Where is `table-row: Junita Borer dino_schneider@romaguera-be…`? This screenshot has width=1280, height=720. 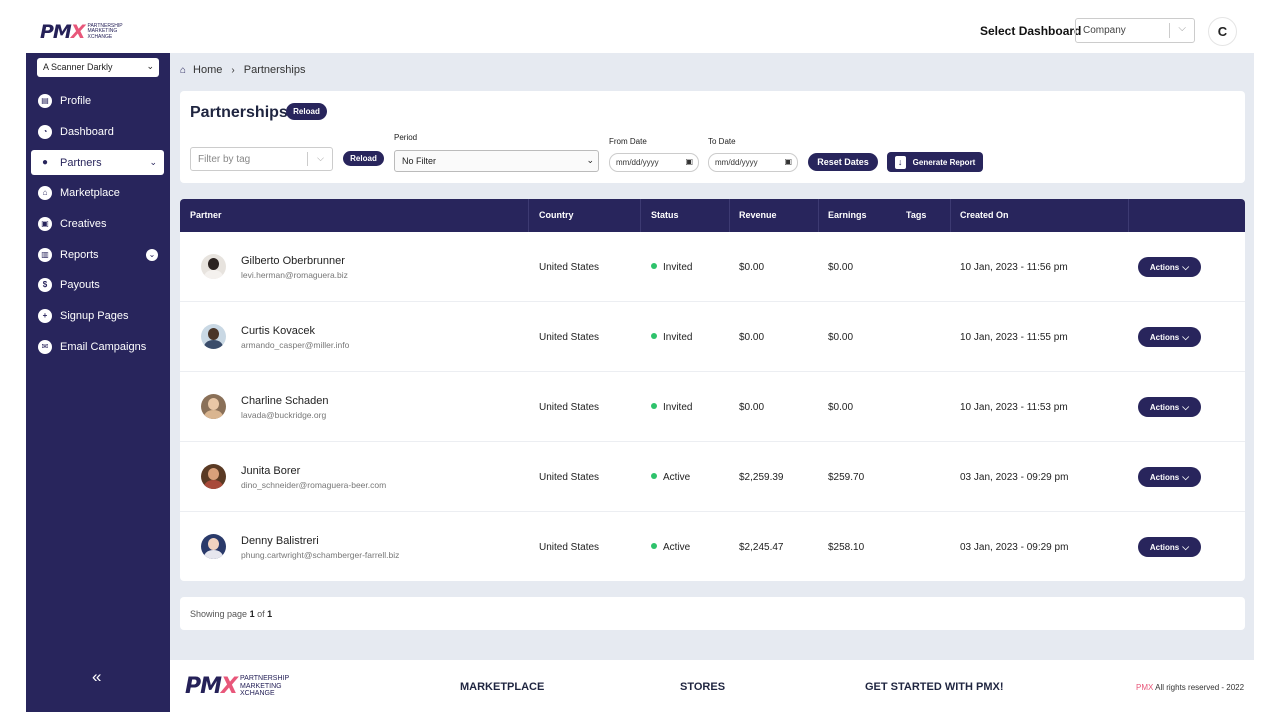
table-row: Junita Borer dino_schneider@romaguera-be… is located at coordinates (712, 477).